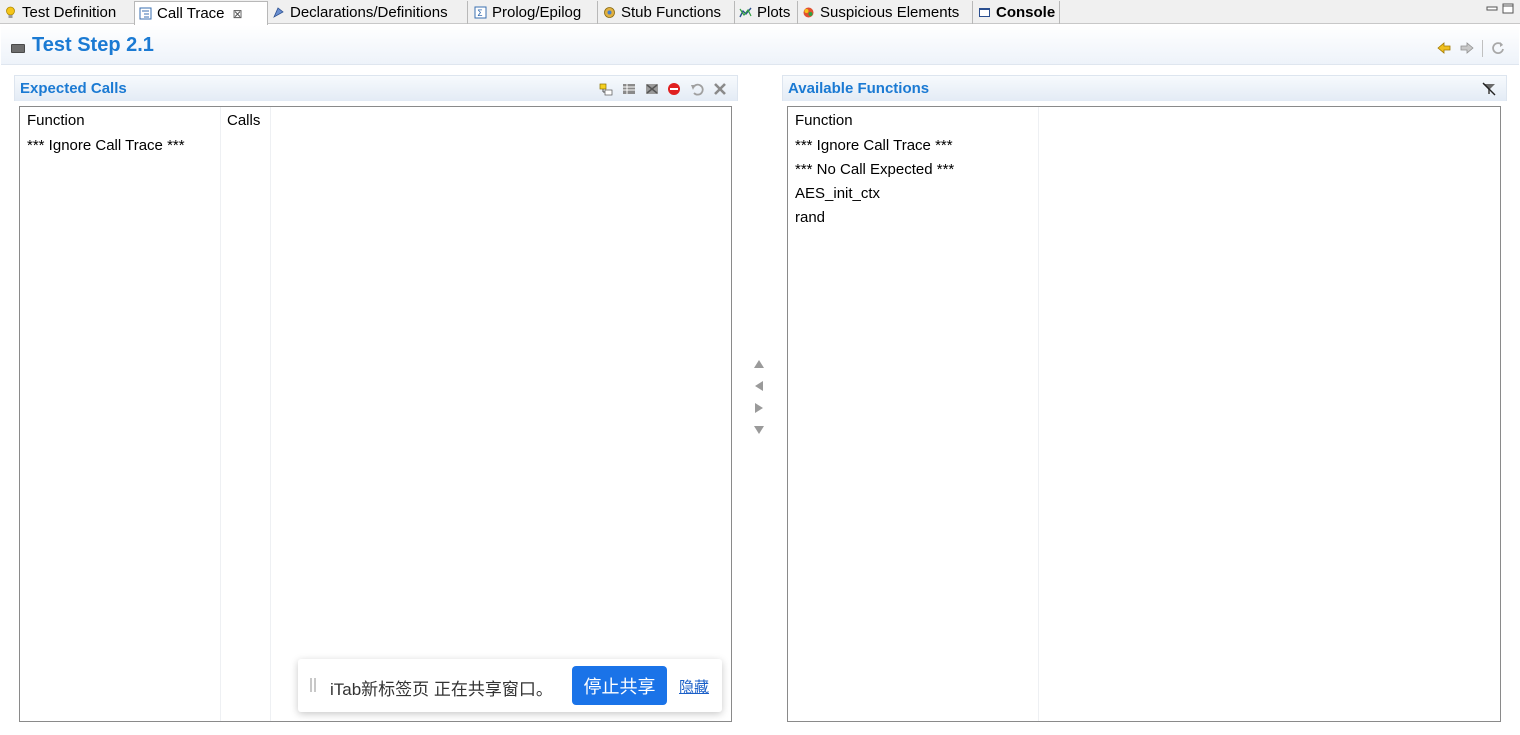  Describe the element at coordinates (808, 12) in the screenshot. I see `suspicious-elements-icon` at that location.